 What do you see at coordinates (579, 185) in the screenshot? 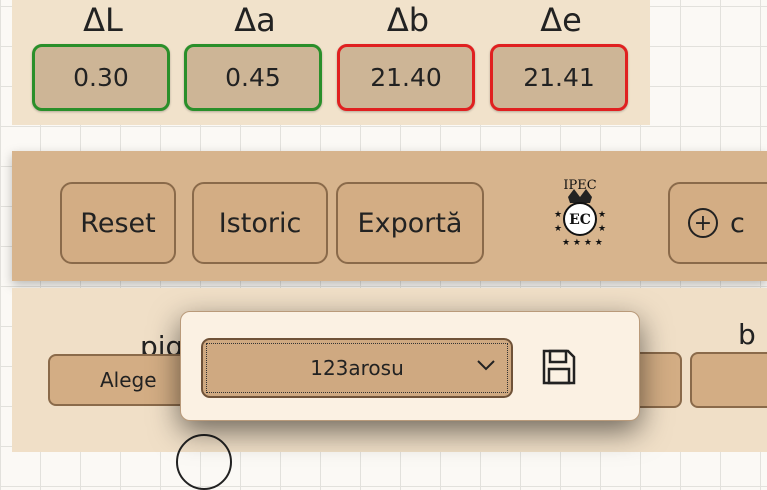
I see `logo-text: IPEC` at bounding box center [579, 185].